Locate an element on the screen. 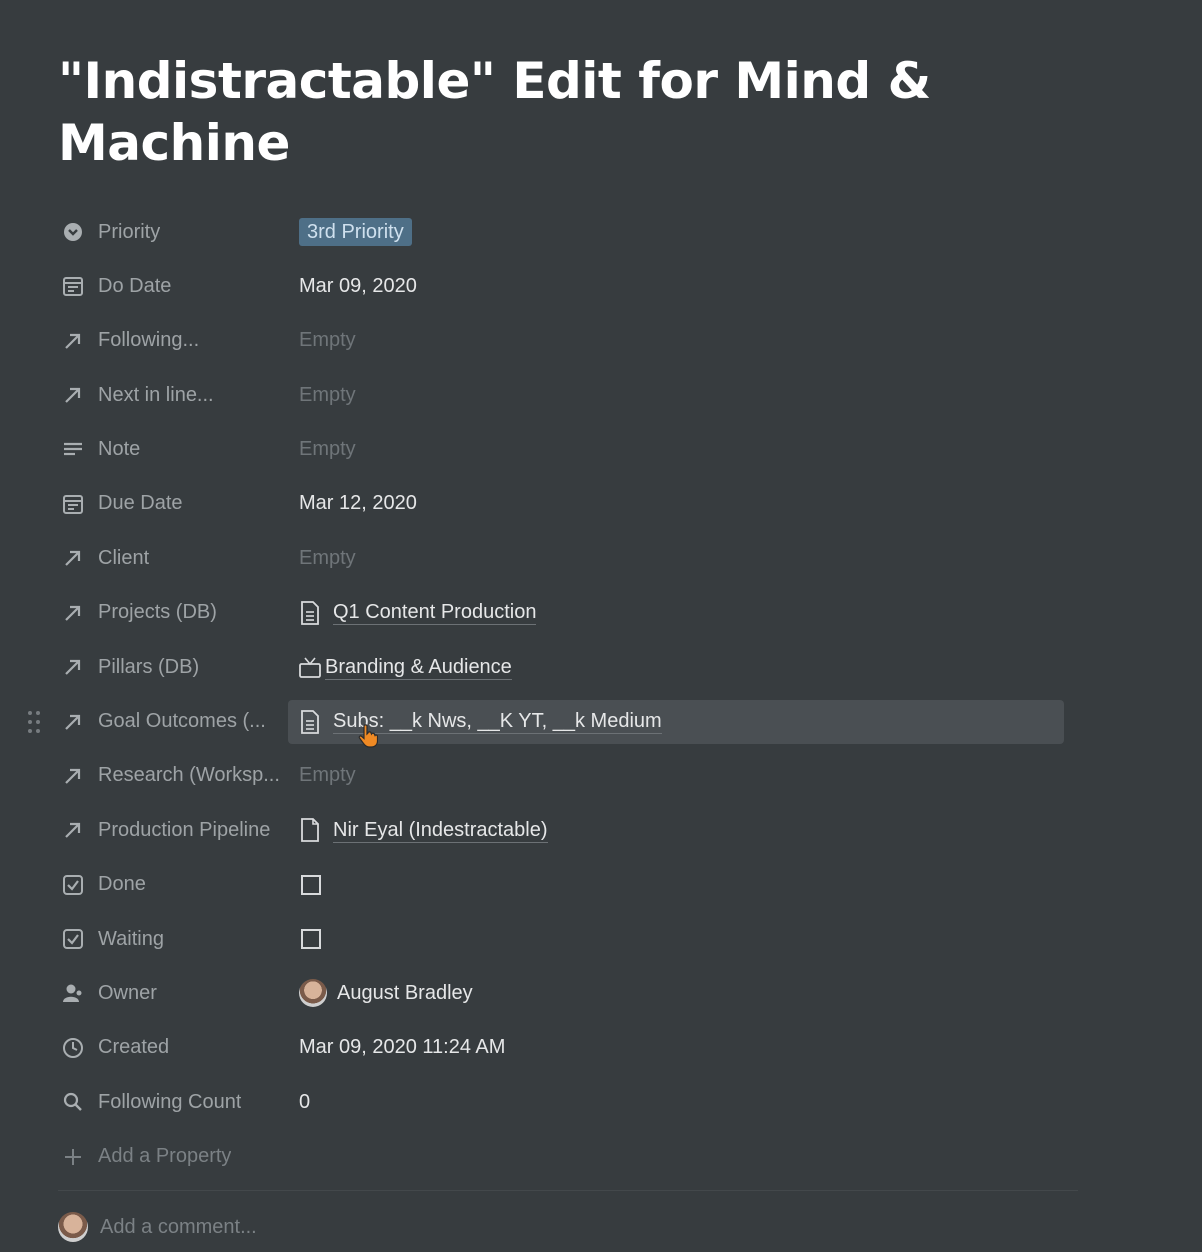 The image size is (1202, 1252). client-value: Empty is located at coordinates (675, 558).